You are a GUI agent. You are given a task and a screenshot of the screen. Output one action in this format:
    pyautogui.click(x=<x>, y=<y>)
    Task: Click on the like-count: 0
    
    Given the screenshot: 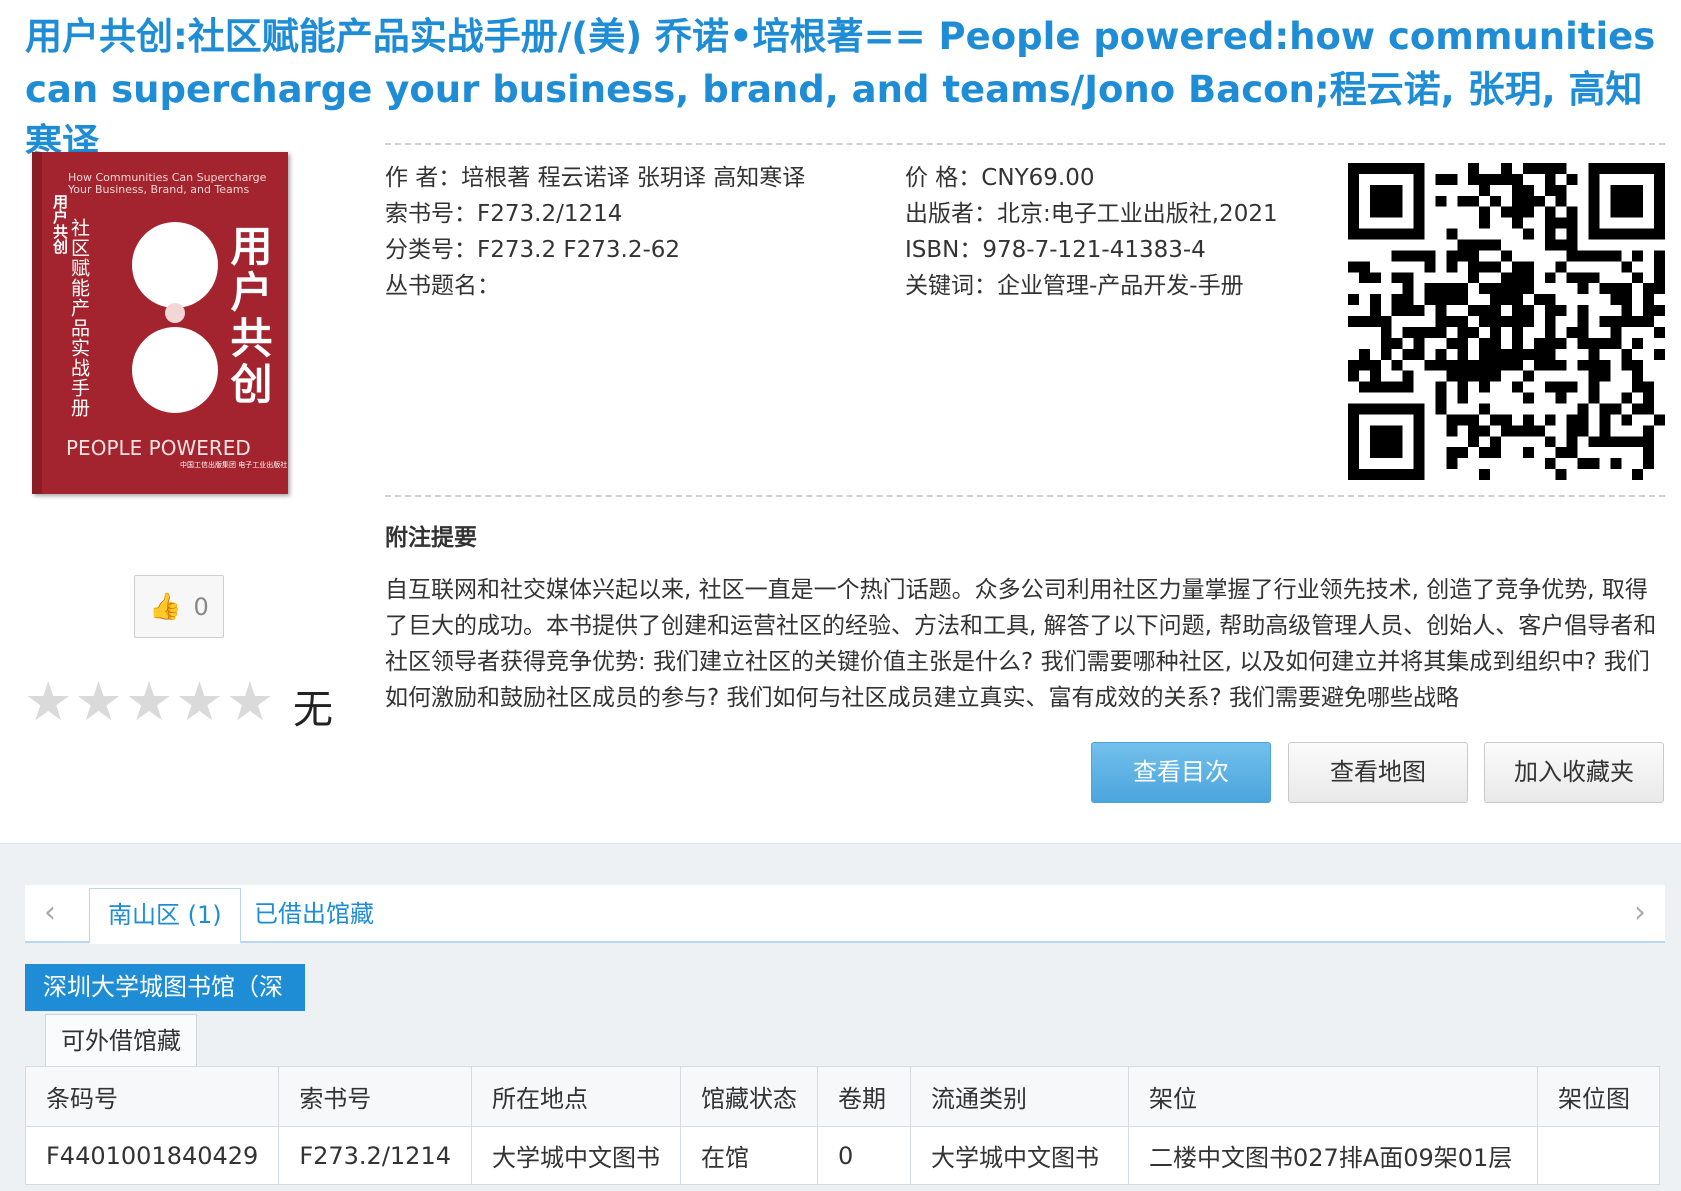 What is the action you would take?
    pyautogui.click(x=201, y=606)
    